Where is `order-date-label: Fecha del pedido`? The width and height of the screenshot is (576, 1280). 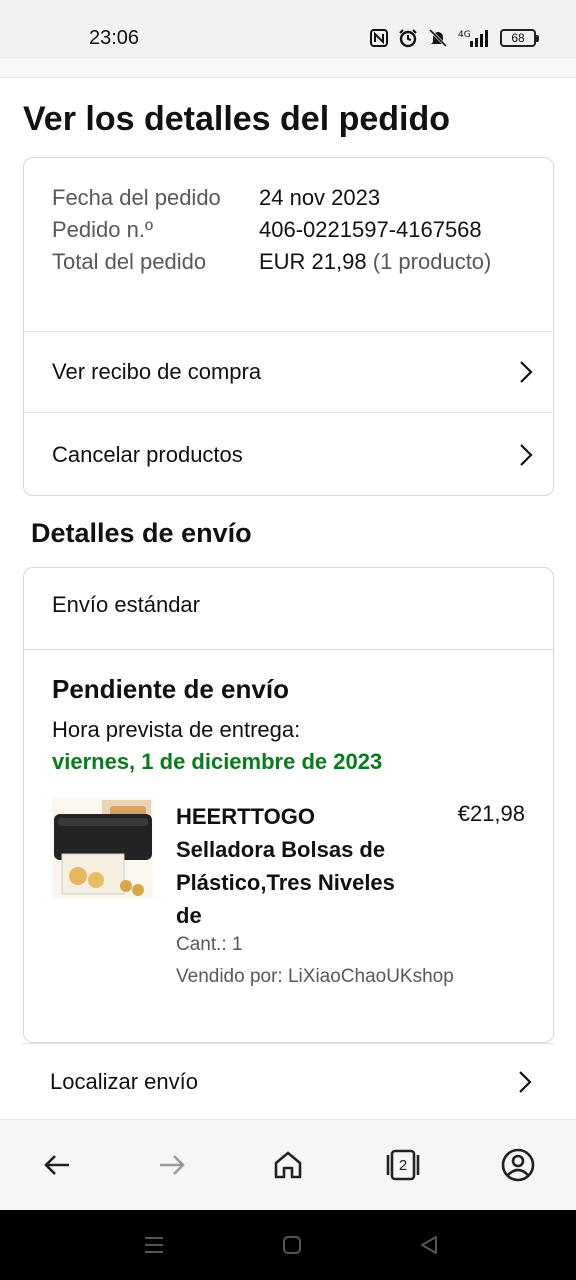
order-date-label: Fecha del pedido is located at coordinates (136, 197).